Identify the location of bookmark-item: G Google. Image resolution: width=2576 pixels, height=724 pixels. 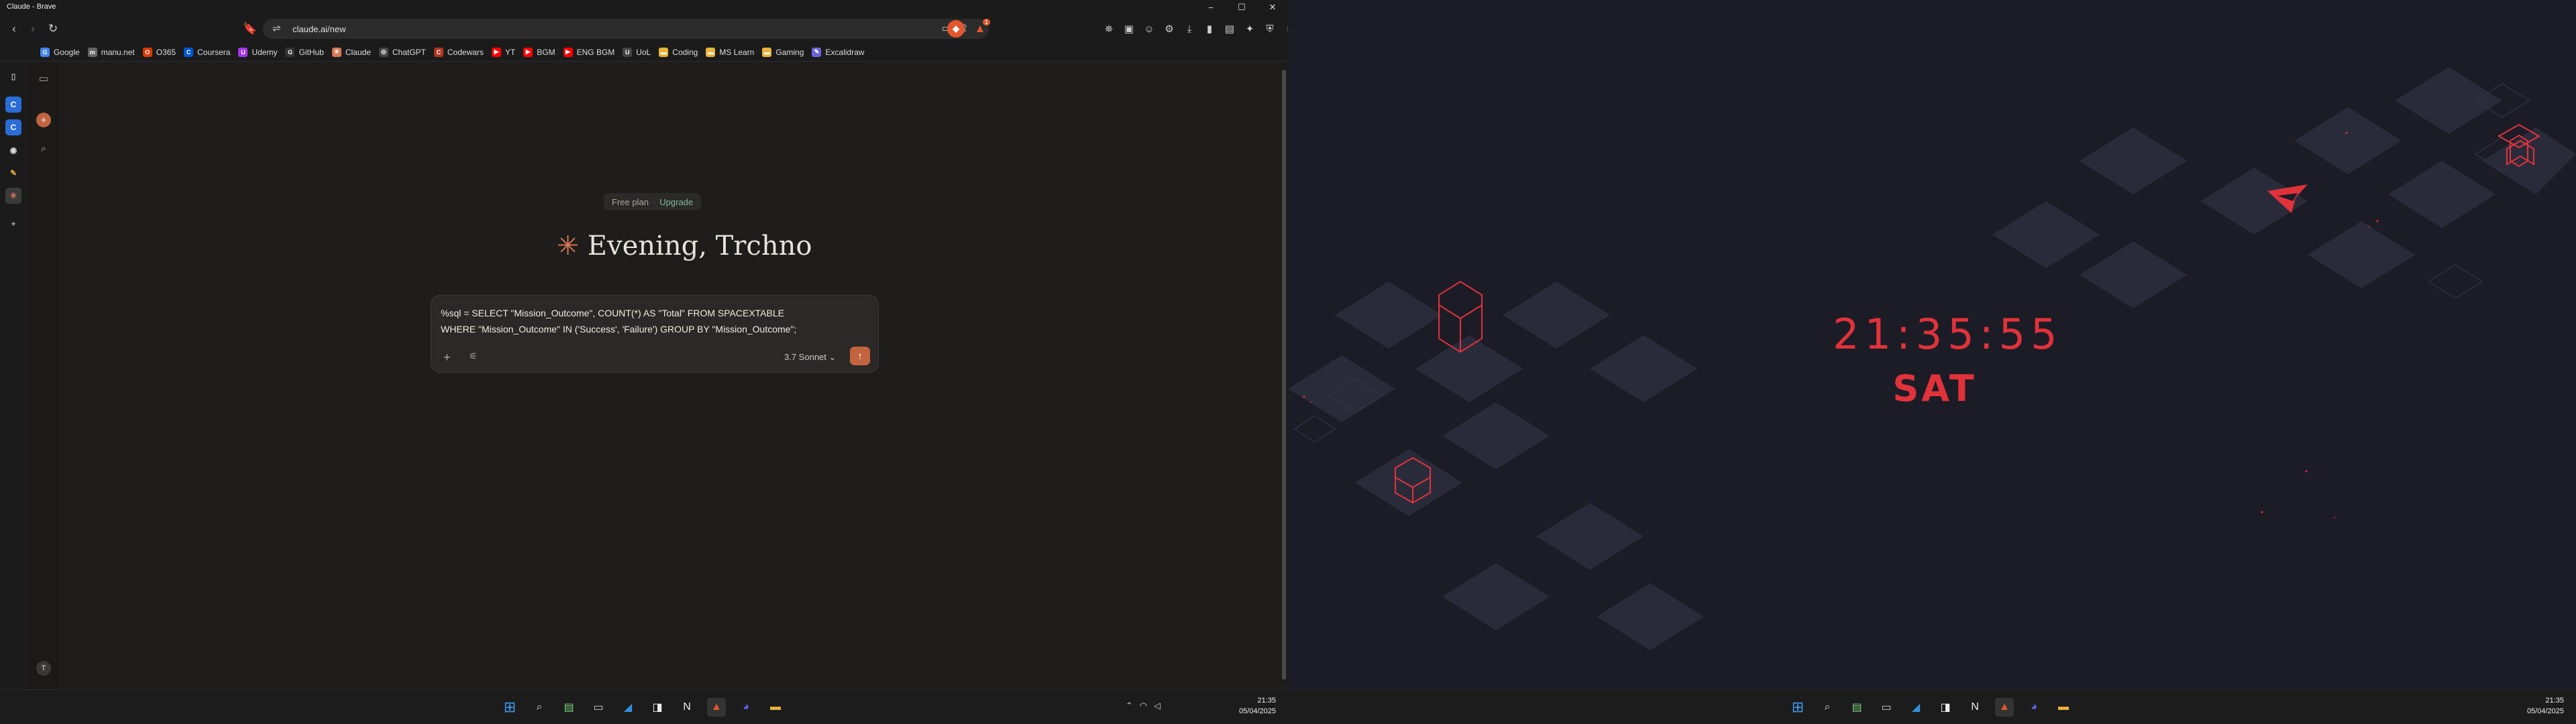
(60, 52).